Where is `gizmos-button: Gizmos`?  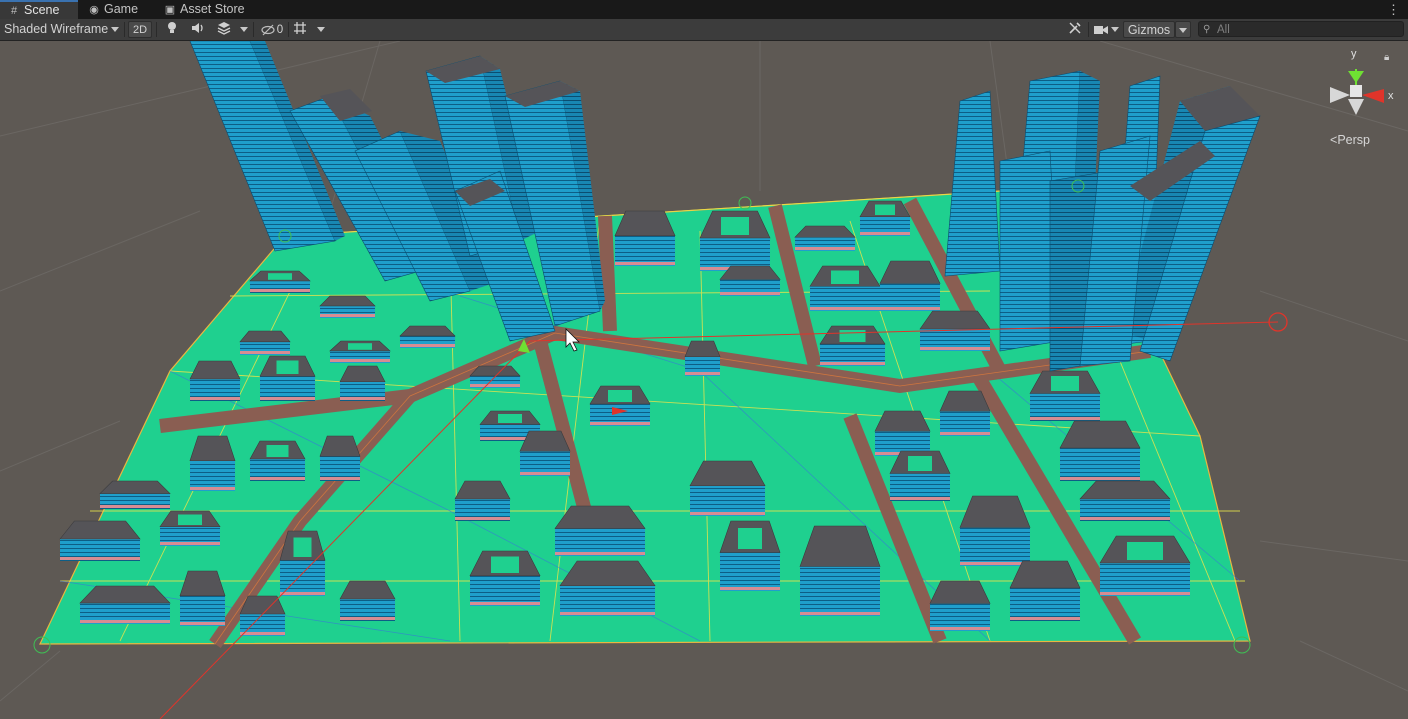
gizmos-button: Gizmos is located at coordinates (1149, 29).